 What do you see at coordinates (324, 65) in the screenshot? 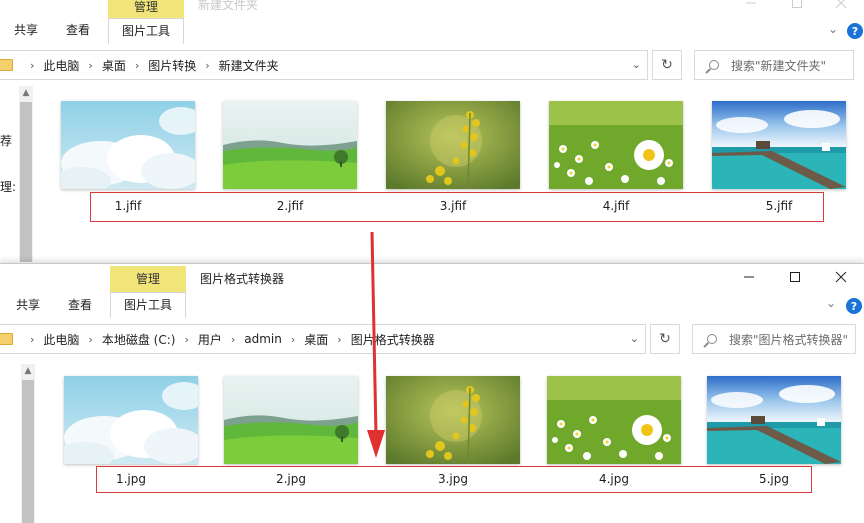
I see `address-bar: › 此电脑 › 桌面 › 图片转换 › 新建文件夹 ⌄` at bounding box center [324, 65].